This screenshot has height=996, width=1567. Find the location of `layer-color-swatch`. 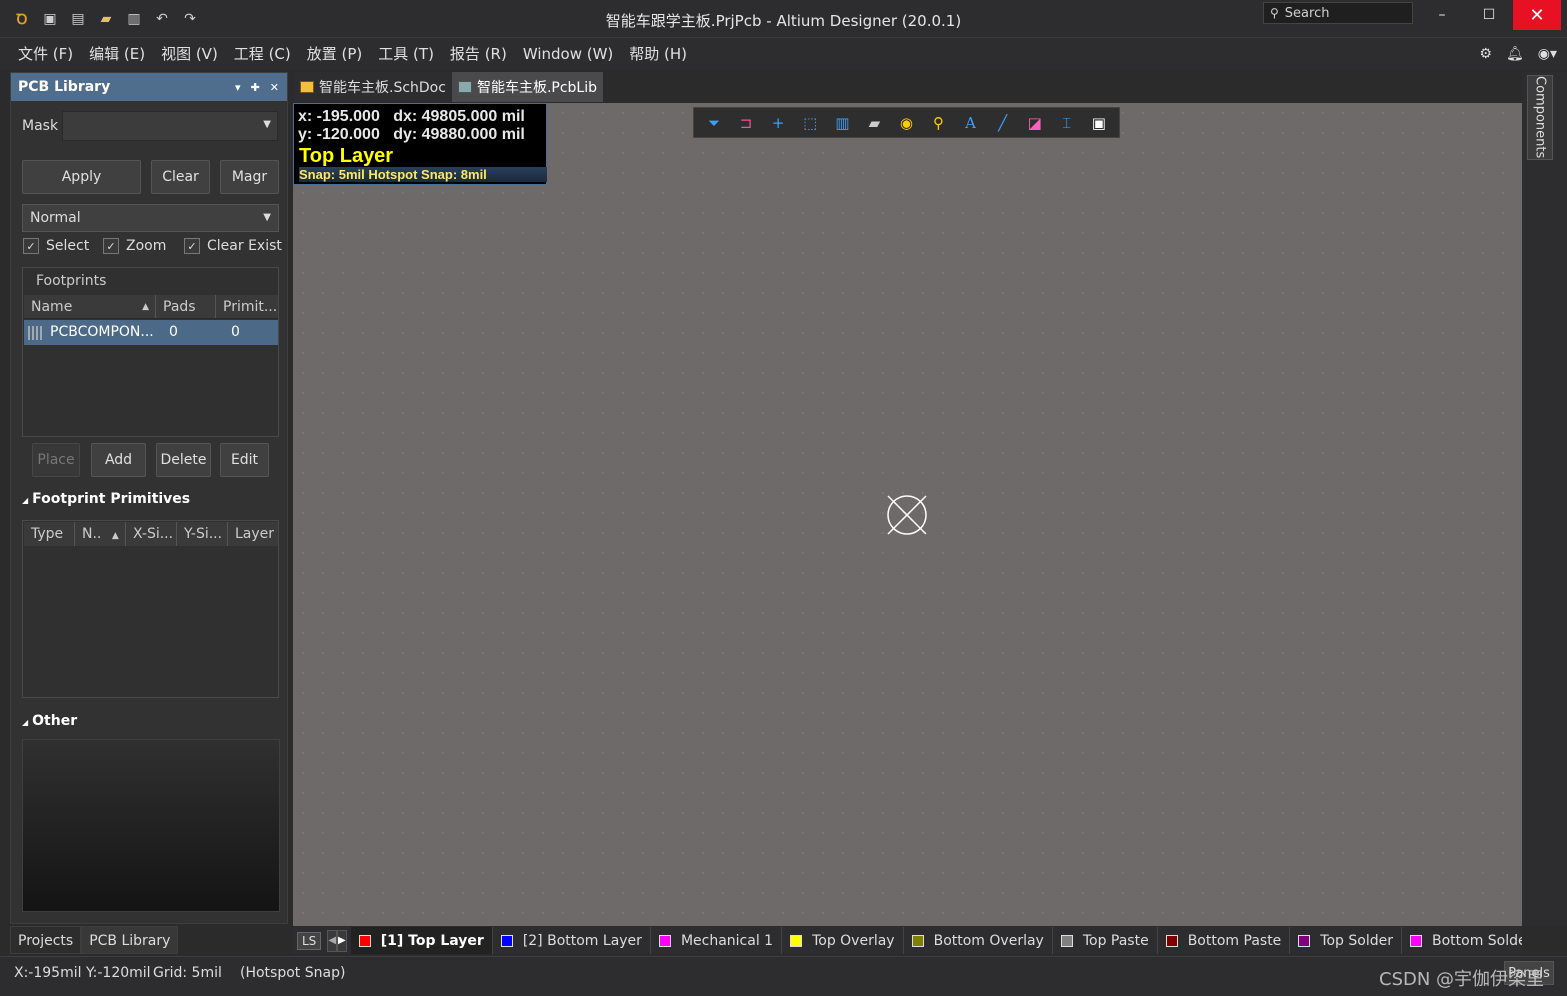

layer-color-swatch is located at coordinates (1304, 940).